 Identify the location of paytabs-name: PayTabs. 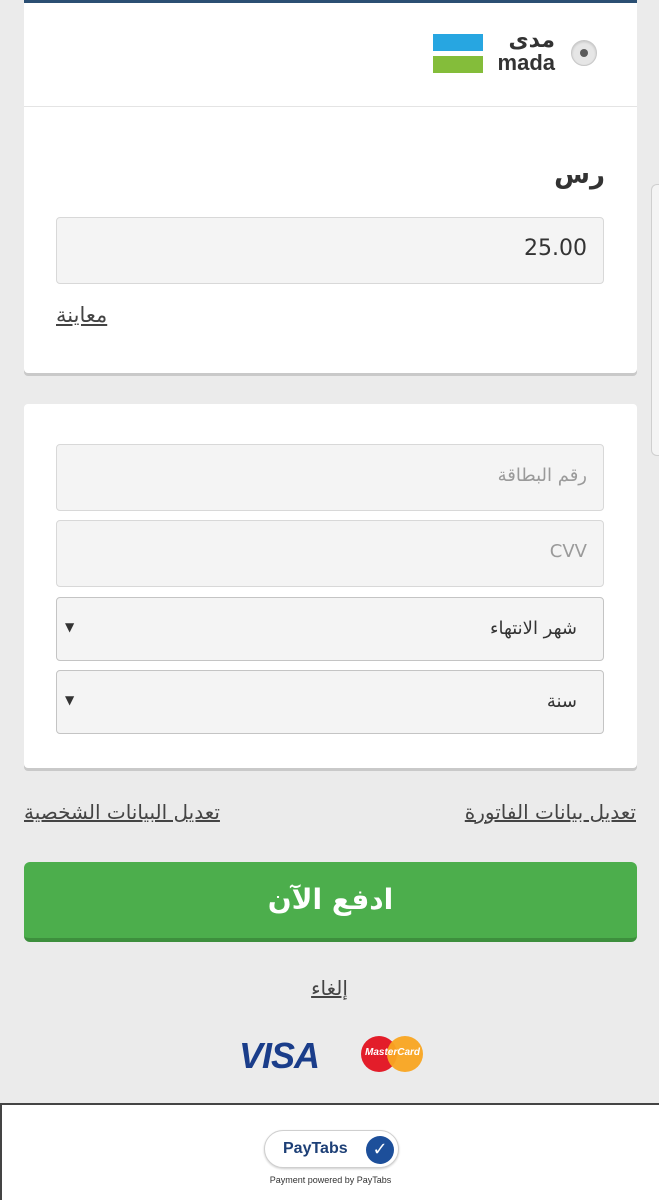
(315, 1148).